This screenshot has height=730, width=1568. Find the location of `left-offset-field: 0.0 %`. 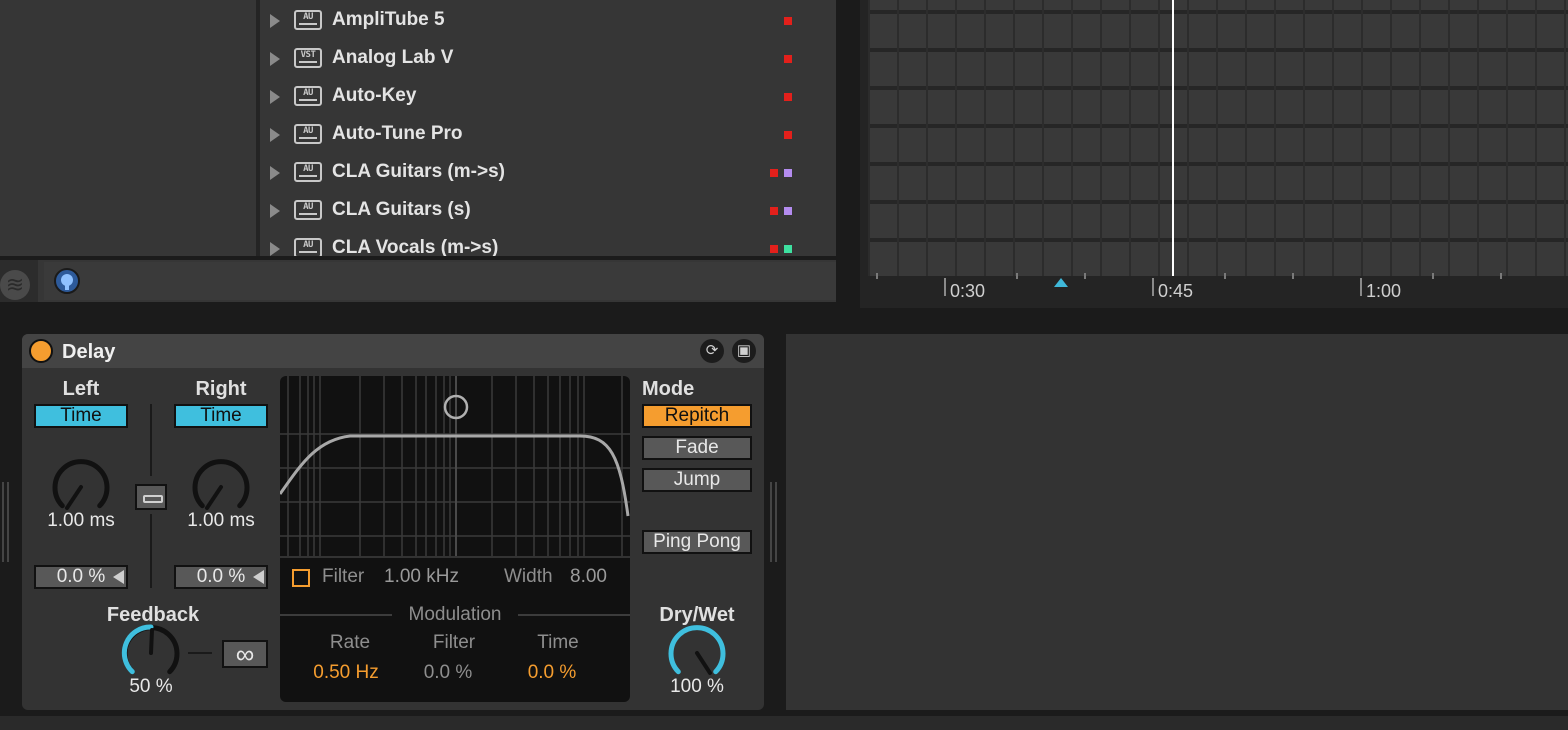

left-offset-field: 0.0 % is located at coordinates (81, 577).